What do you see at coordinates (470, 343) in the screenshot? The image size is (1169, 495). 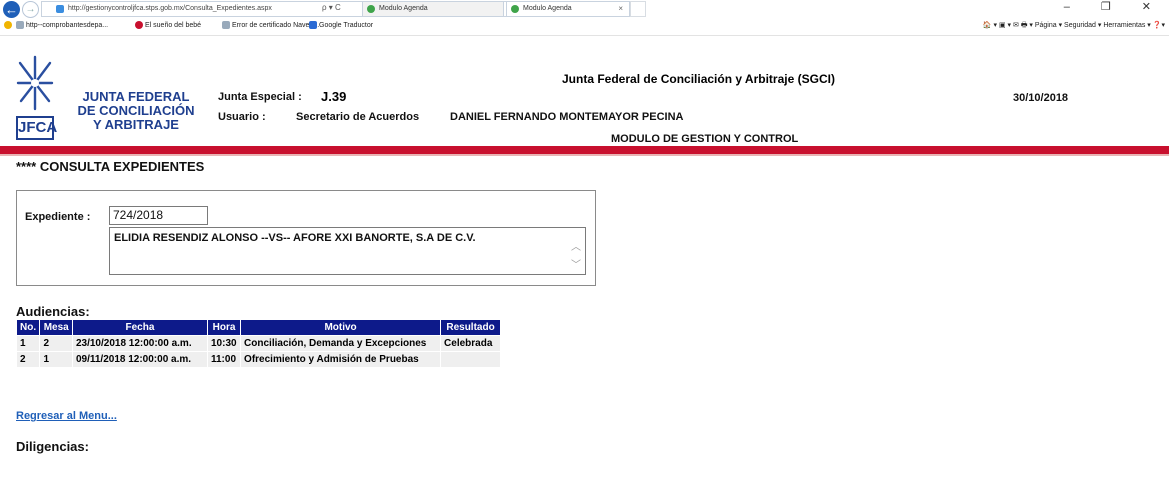 I see `cell-resultado: Celebrada` at bounding box center [470, 343].